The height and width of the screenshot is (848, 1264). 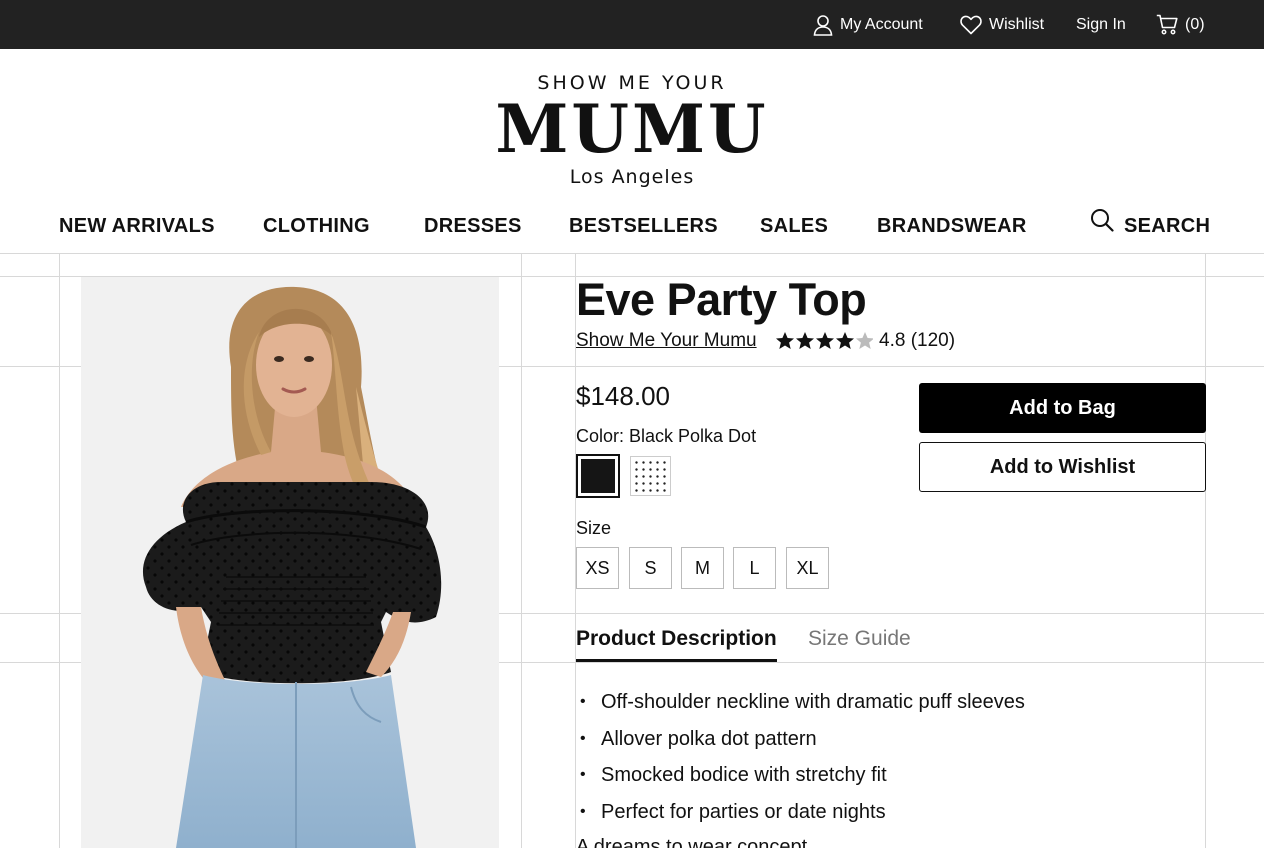 I want to click on wishlist-label: Wishlist, so click(x=1017, y=24).